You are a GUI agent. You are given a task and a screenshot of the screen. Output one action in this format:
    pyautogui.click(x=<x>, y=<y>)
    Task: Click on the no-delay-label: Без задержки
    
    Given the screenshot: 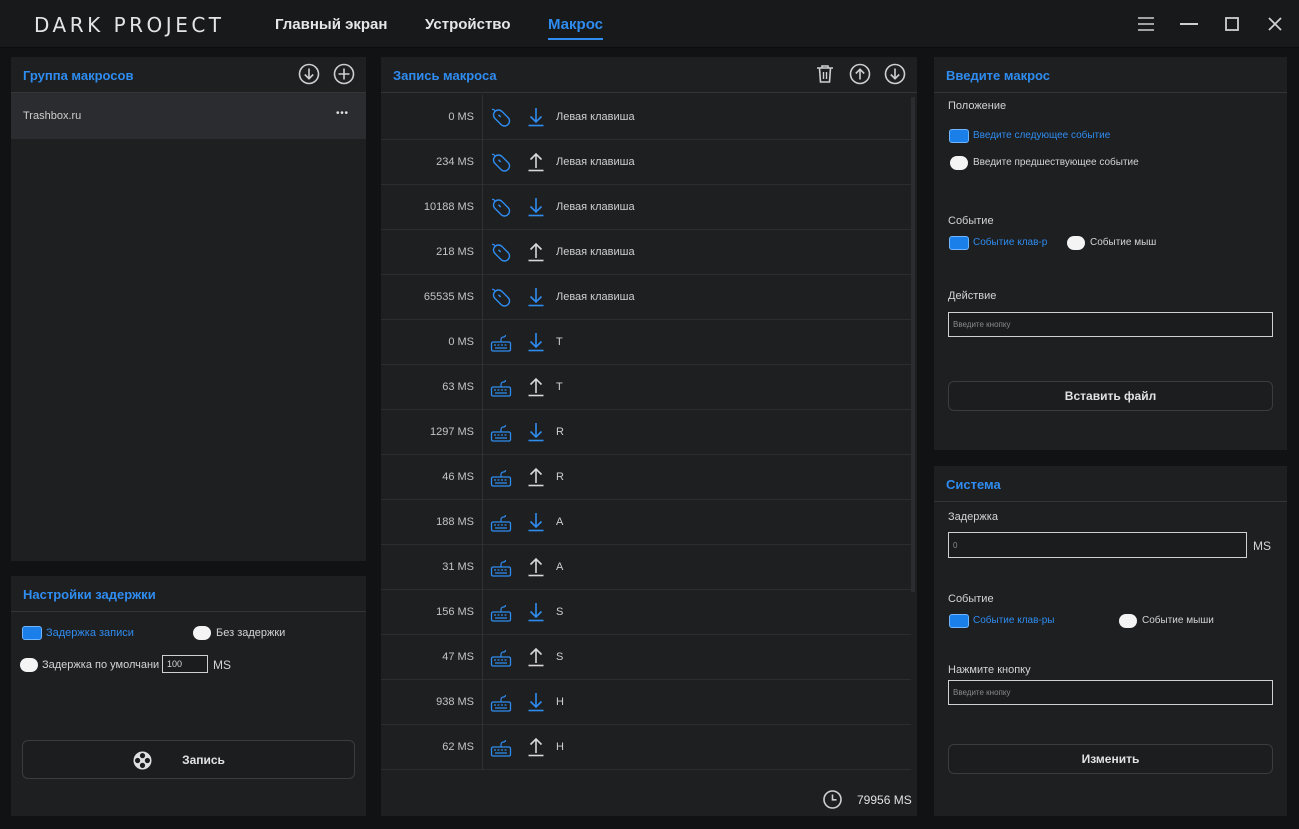 What is the action you would take?
    pyautogui.click(x=251, y=633)
    